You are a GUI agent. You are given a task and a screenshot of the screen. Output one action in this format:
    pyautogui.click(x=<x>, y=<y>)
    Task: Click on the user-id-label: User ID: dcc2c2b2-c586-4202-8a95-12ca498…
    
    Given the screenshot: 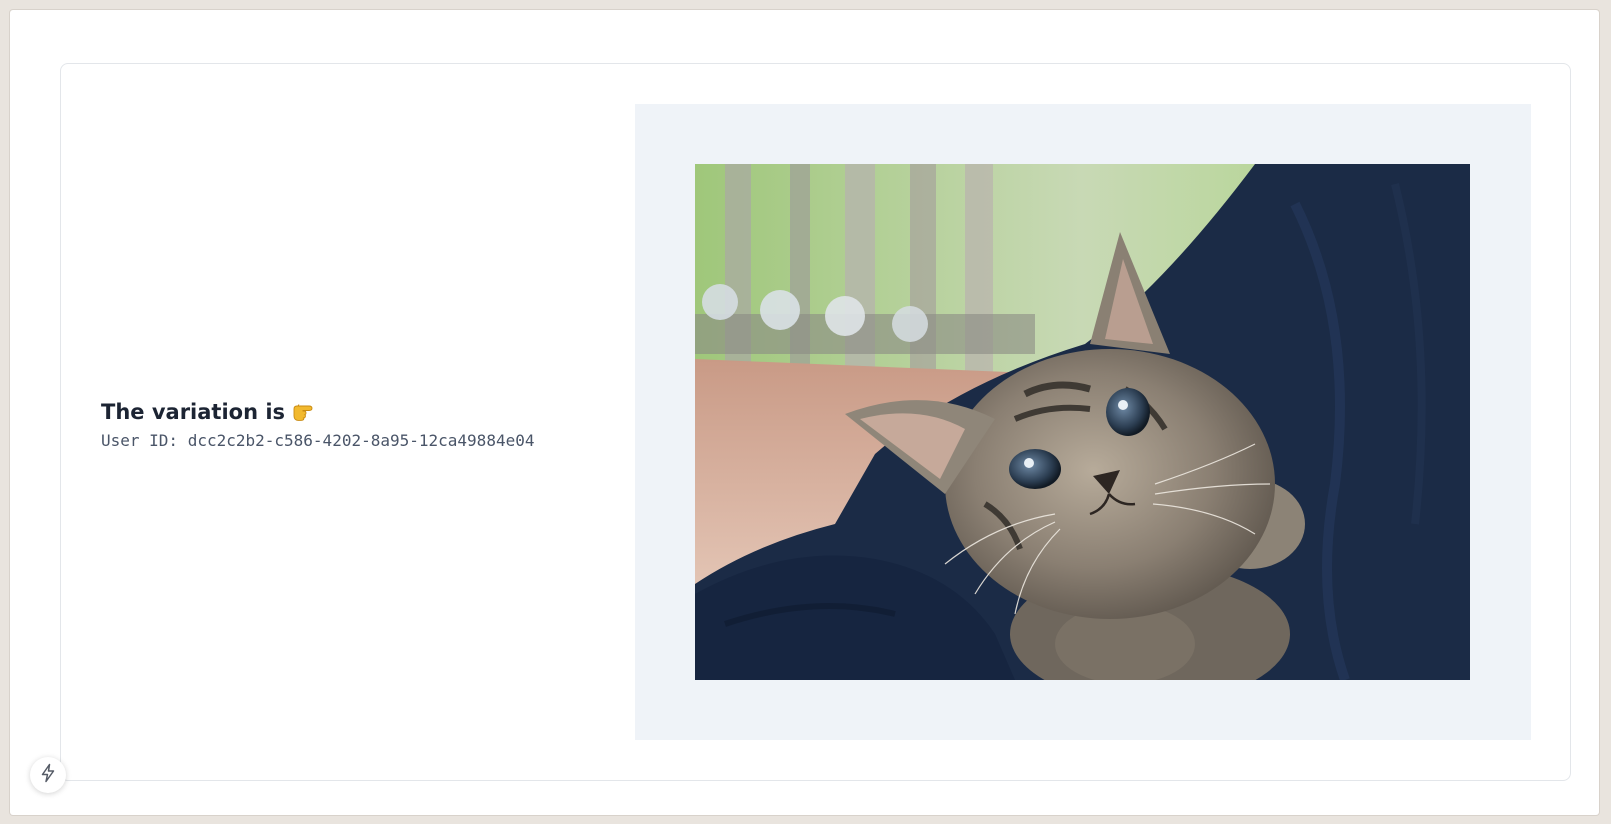 What is the action you would take?
    pyautogui.click(x=318, y=440)
    